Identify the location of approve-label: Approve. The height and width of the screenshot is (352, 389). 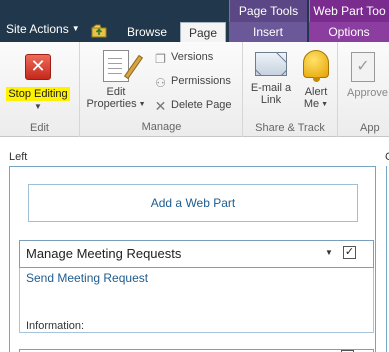
(367, 93).